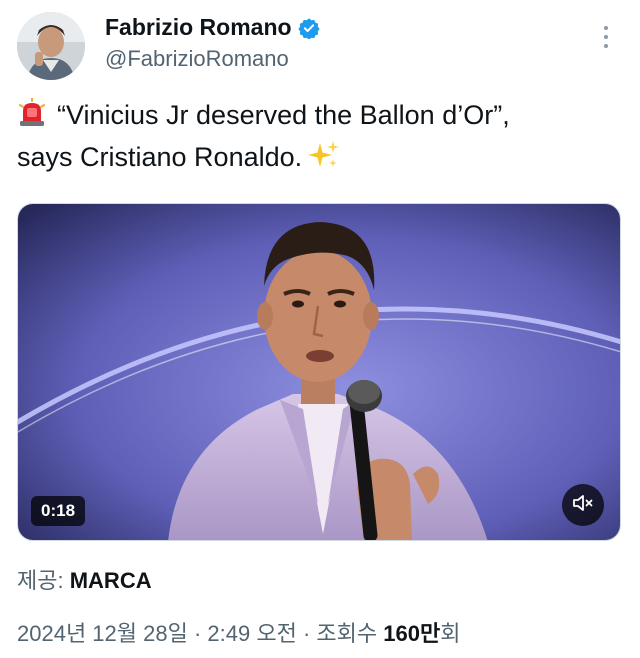  What do you see at coordinates (251, 633) in the screenshot?
I see `tweet-time: 2:49 오전` at bounding box center [251, 633].